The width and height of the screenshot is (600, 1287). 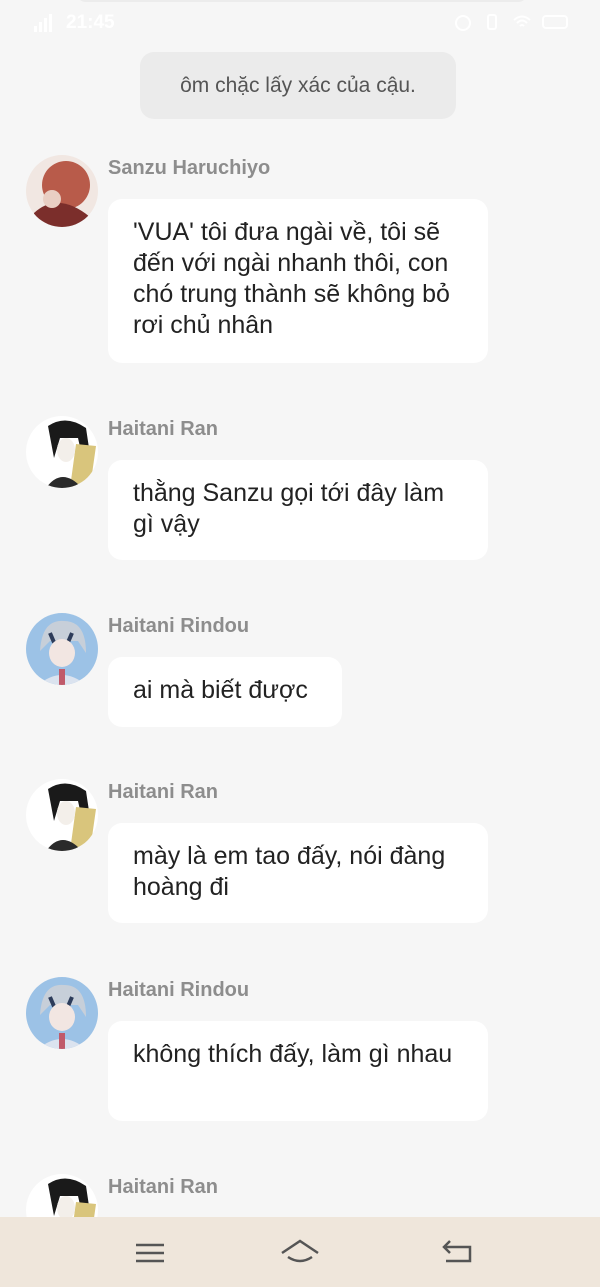 What do you see at coordinates (298, 873) in the screenshot?
I see `message-bubble: mày là em tao đấy, nói đàng hoàng đi` at bounding box center [298, 873].